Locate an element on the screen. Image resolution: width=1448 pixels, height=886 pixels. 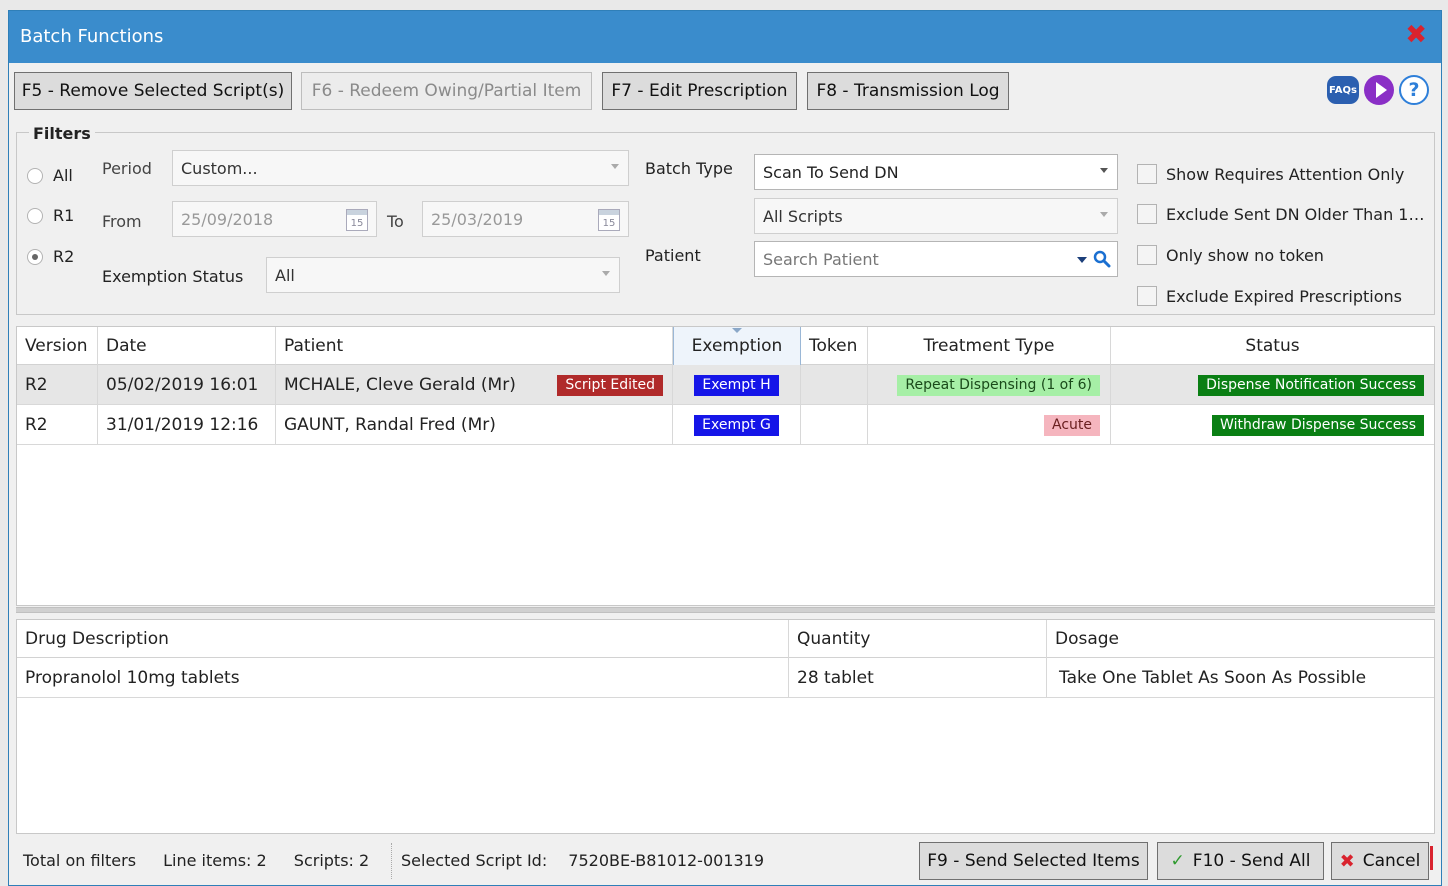
show-requires-attention-checkbox is located at coordinates (1147, 174).